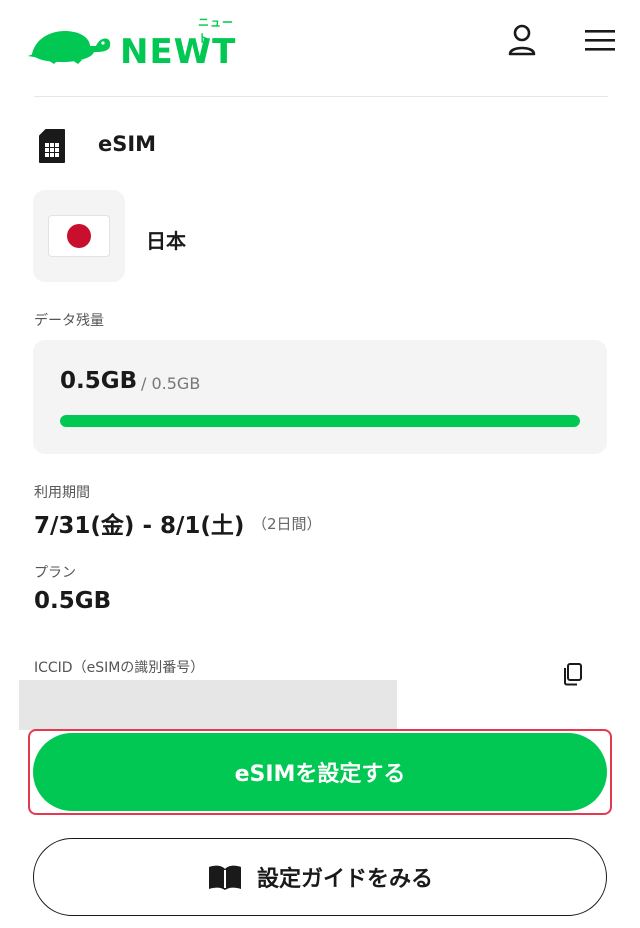  I want to click on copy-iccid-button, so click(574, 674).